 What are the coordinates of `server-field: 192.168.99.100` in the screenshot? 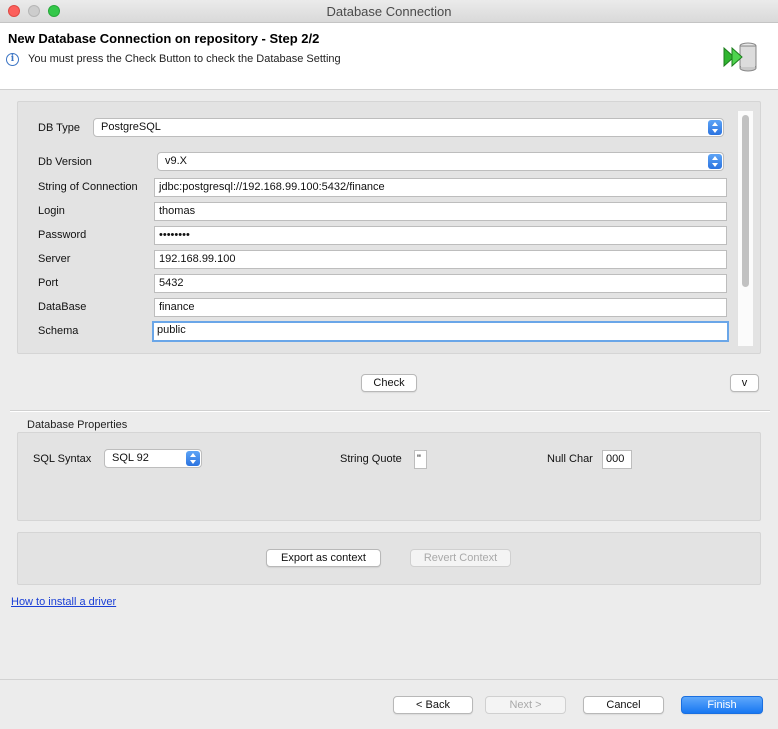 It's located at (440, 259).